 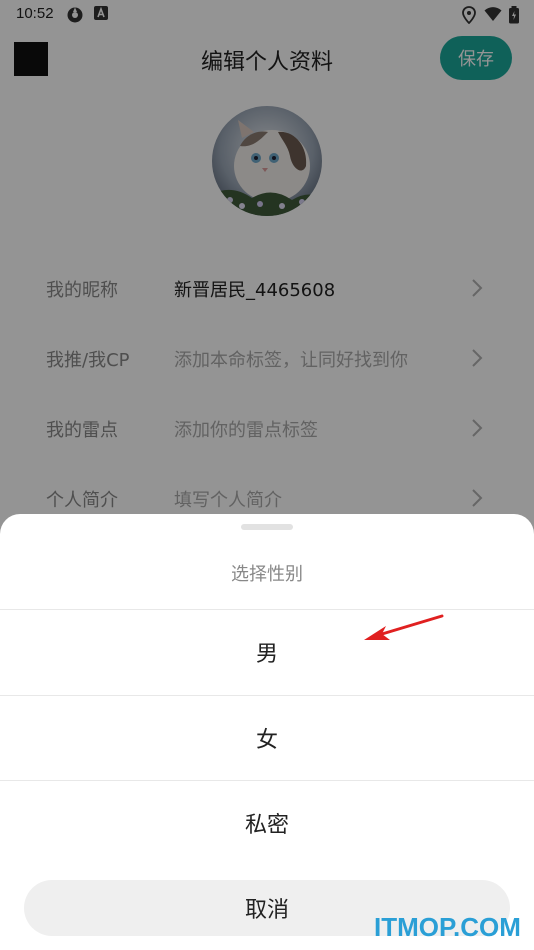 What do you see at coordinates (405, 632) in the screenshot?
I see `annotation-arrow-icon` at bounding box center [405, 632].